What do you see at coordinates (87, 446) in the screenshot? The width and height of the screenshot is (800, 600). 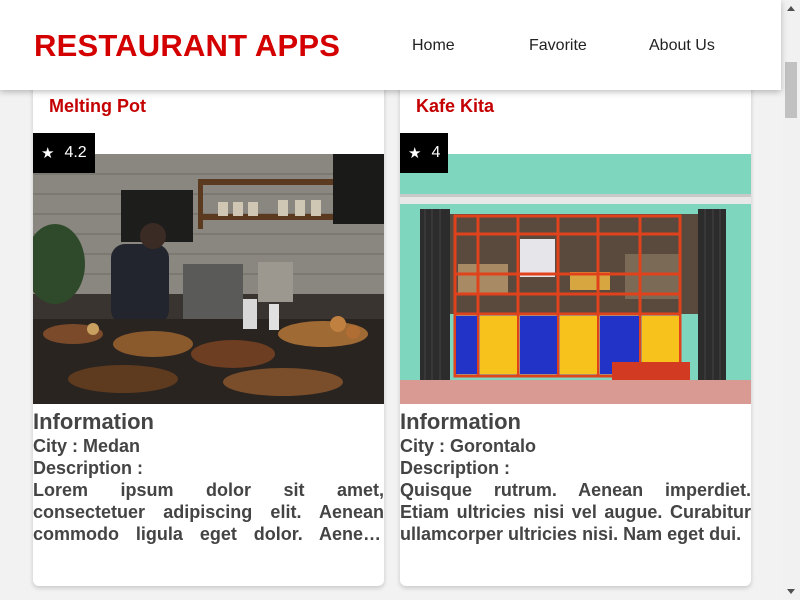 I see `restaurant-city: City : Medan` at bounding box center [87, 446].